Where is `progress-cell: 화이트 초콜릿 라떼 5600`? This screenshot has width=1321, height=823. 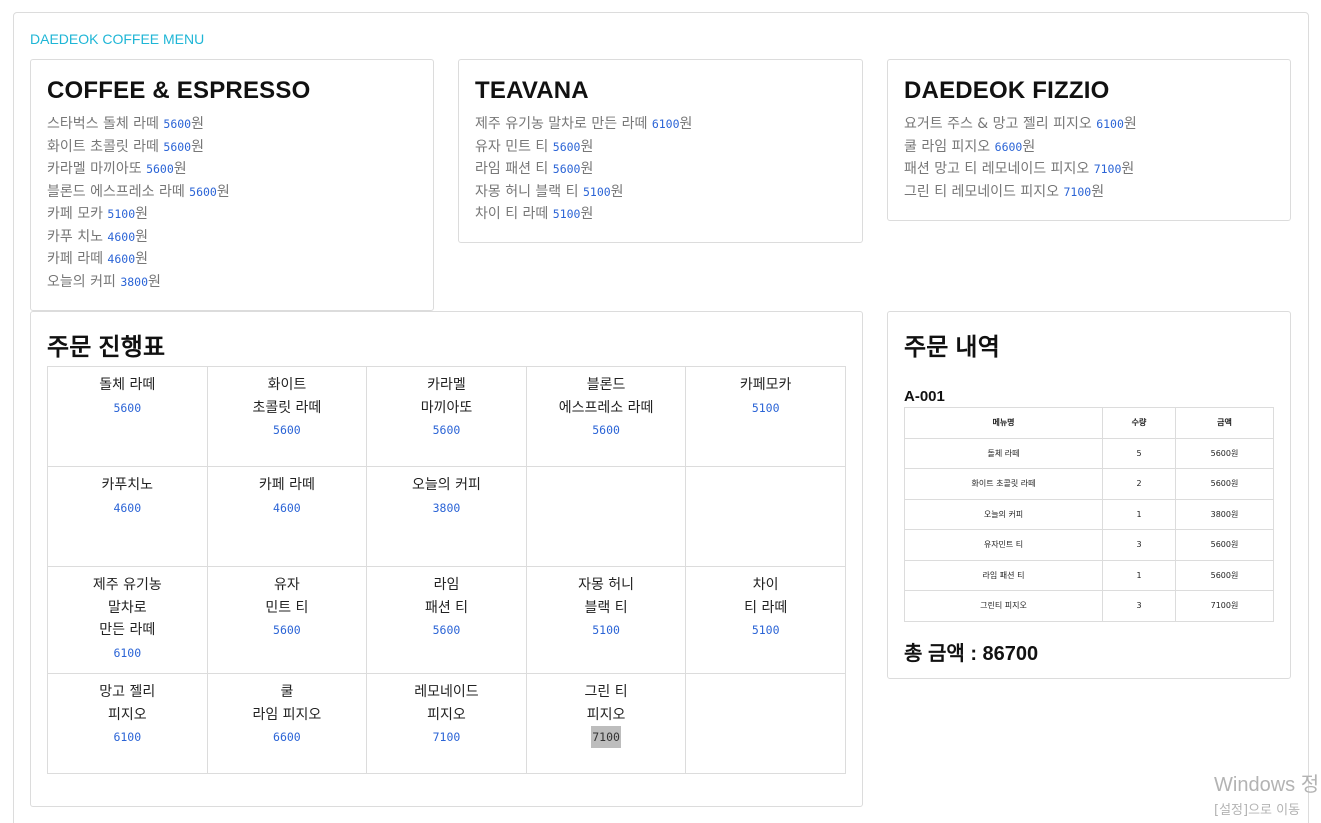
progress-cell: 화이트 초콜릿 라떼 5600 is located at coordinates (287, 416).